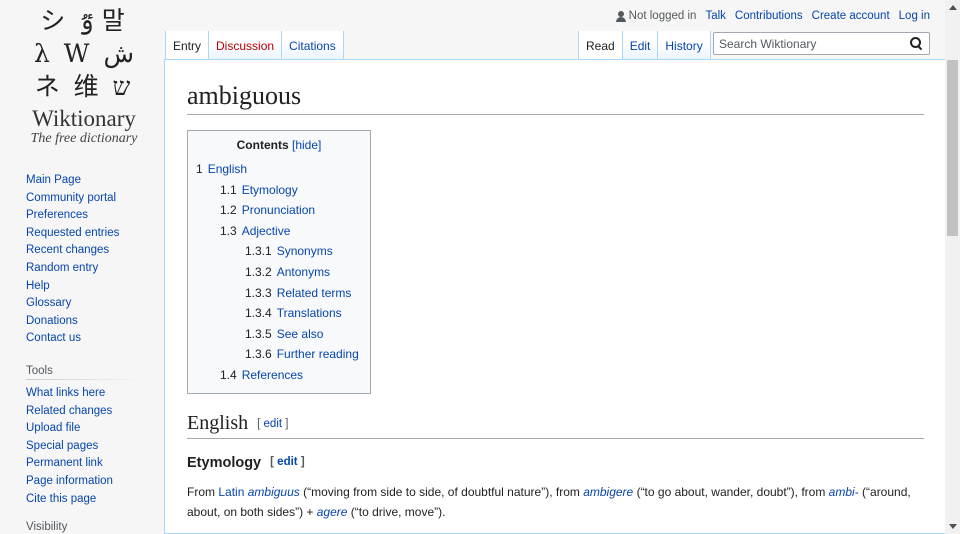 This screenshot has width=960, height=534. Describe the element at coordinates (287, 462) in the screenshot. I see `edit-etymology-link: edit` at that location.